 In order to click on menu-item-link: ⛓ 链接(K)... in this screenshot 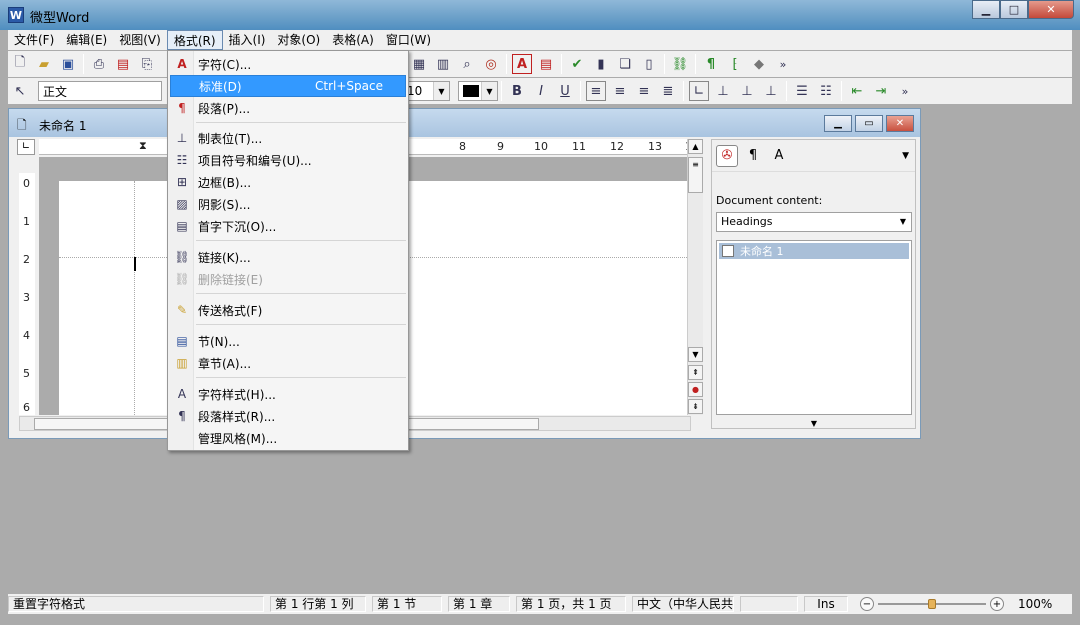, I will do `click(288, 257)`.